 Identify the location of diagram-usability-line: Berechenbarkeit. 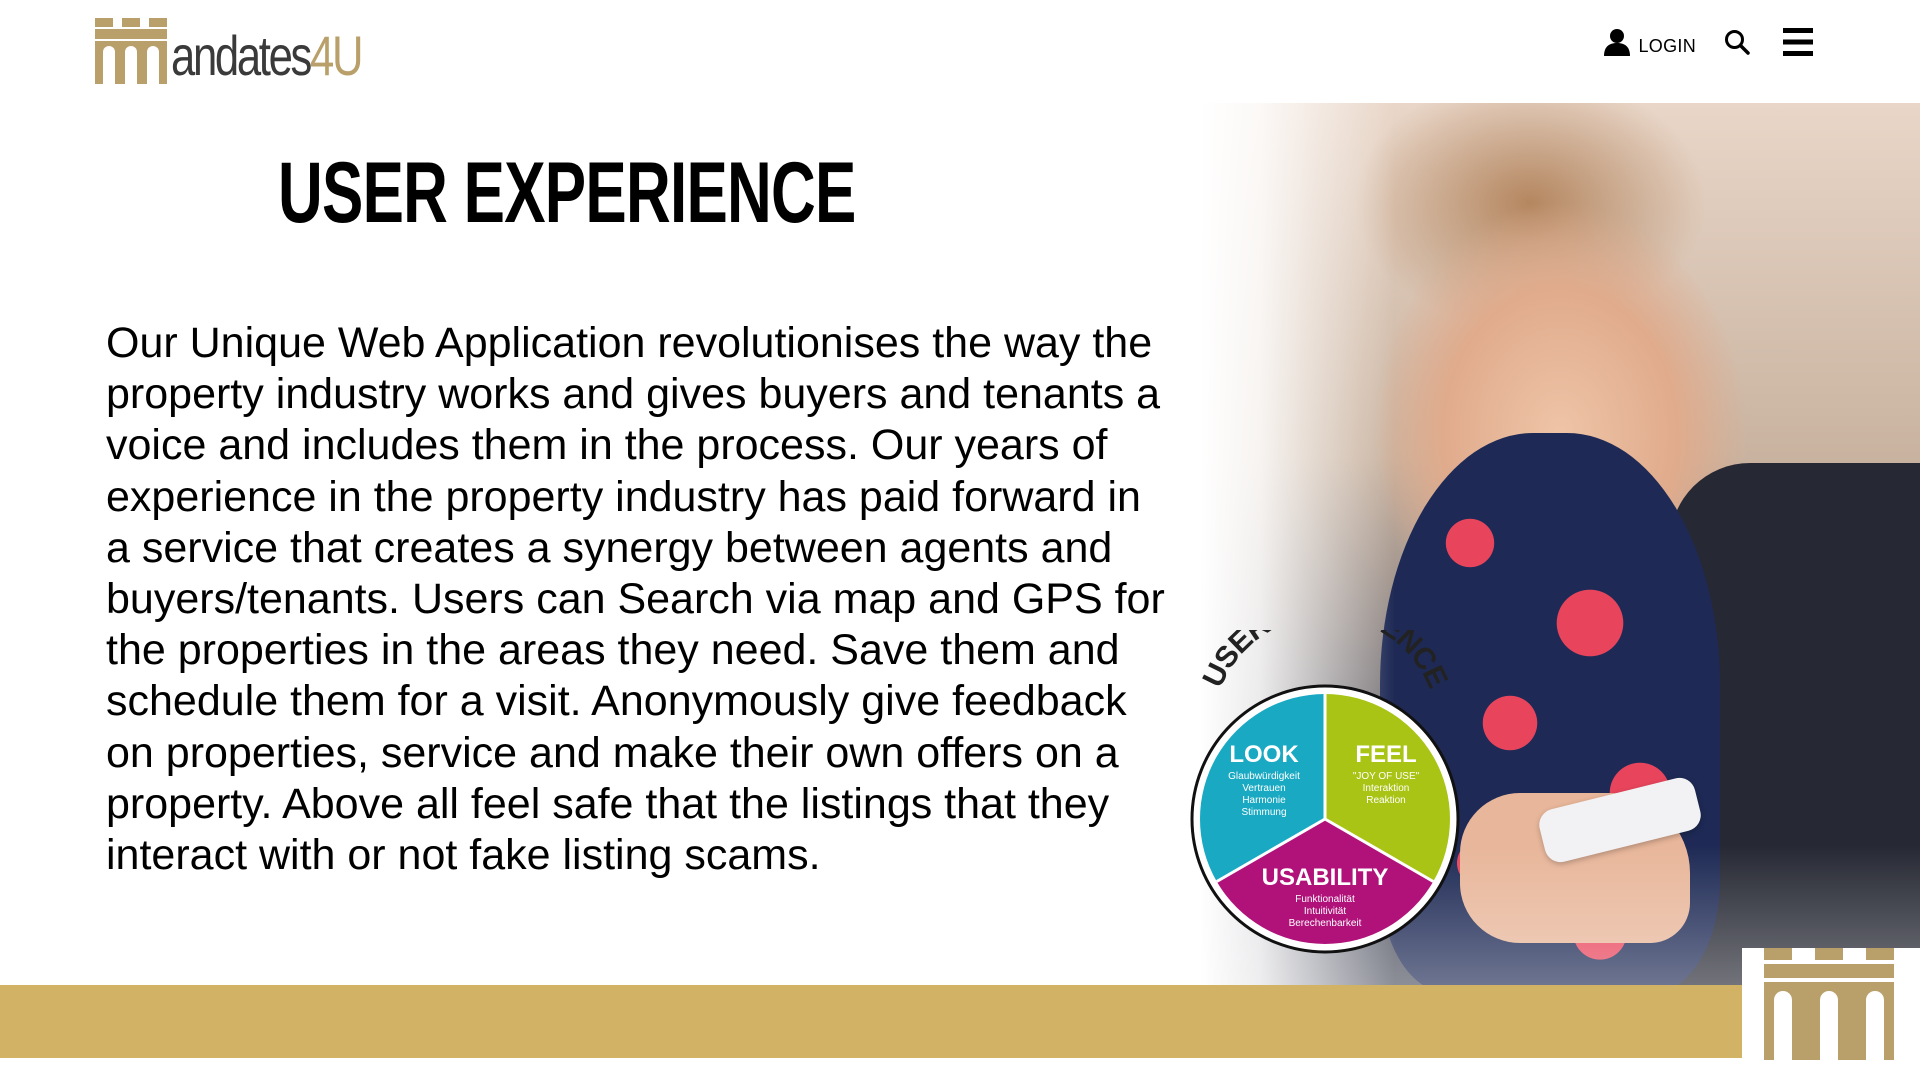
(1325, 923).